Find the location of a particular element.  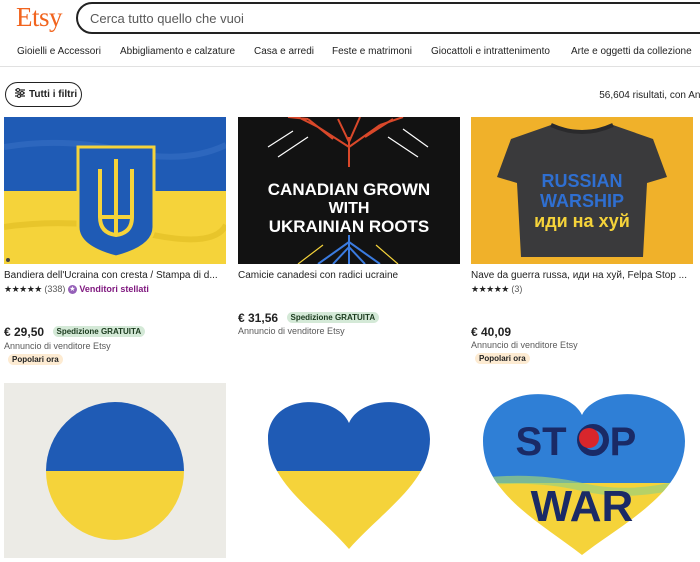

rating: ★★★★★ (338) ★ Venditori stellati is located at coordinates (76, 289).